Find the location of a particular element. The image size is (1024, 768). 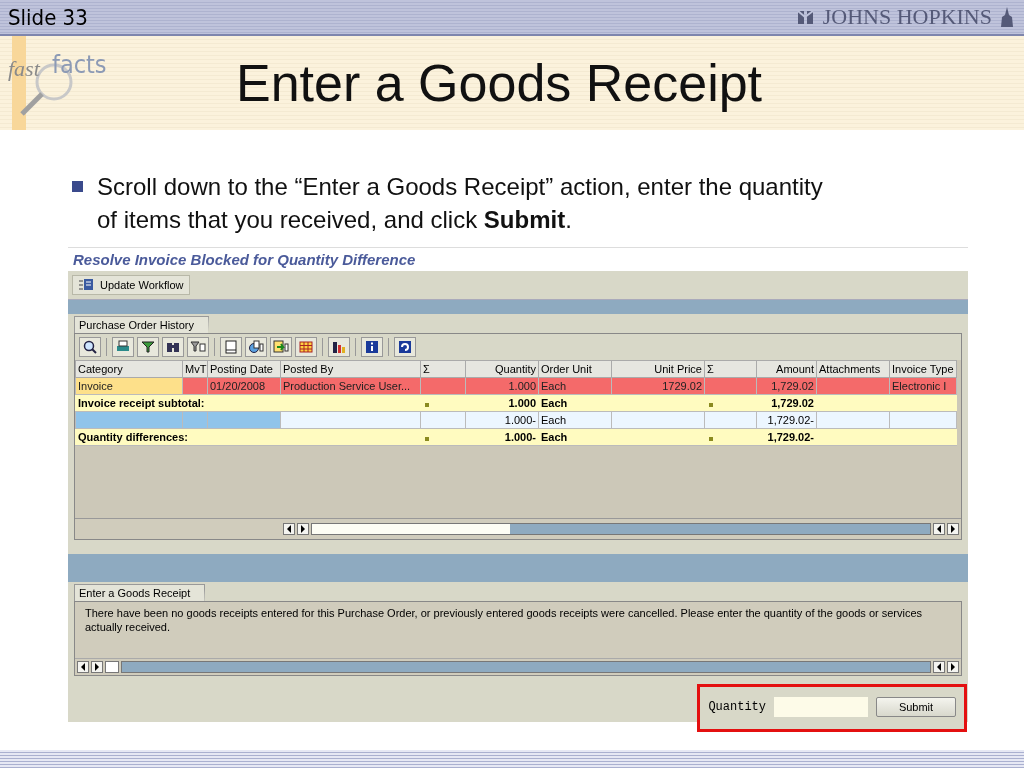

column-header: Quantity is located at coordinates (502, 369).